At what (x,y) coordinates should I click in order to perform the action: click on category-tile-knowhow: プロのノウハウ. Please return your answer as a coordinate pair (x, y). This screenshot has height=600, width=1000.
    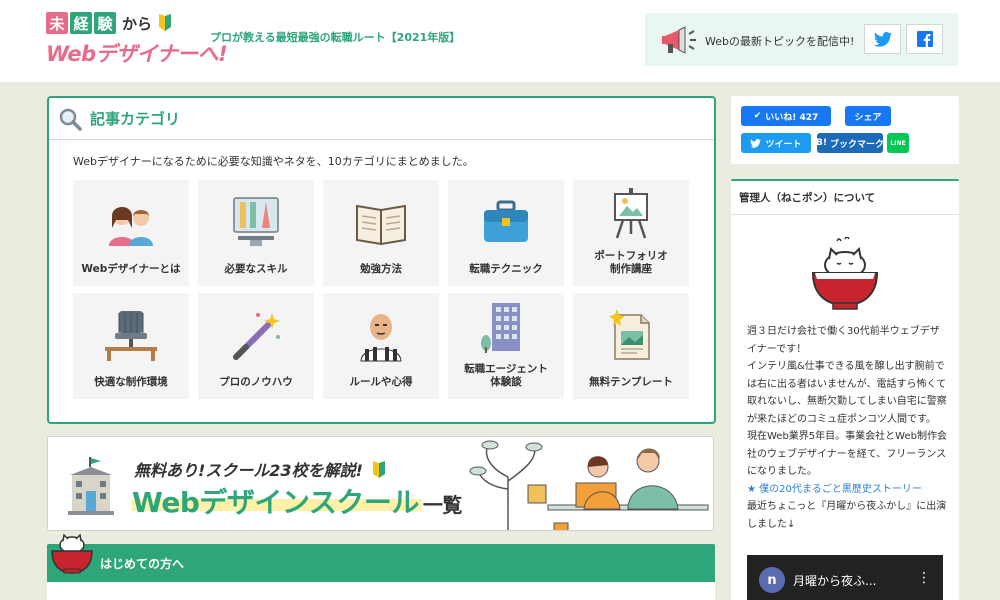
    Looking at the image, I should click on (256, 346).